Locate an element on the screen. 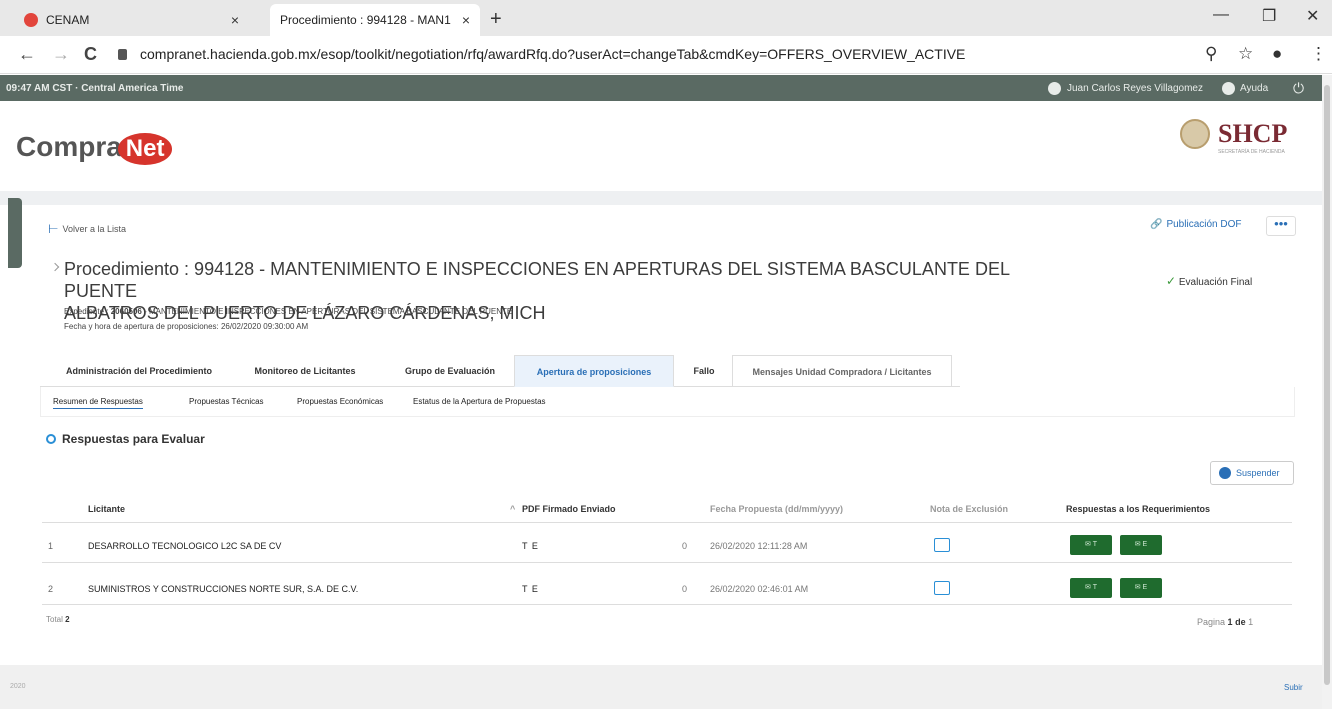 The height and width of the screenshot is (709, 1332). section-title: Respuestas para Evaluar is located at coordinates (125, 439).